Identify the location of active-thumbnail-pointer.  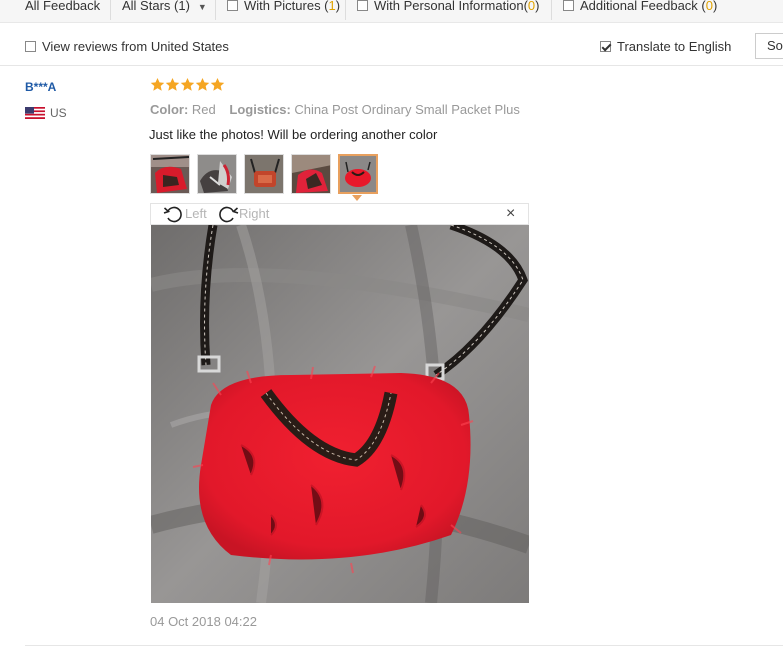
(357, 198).